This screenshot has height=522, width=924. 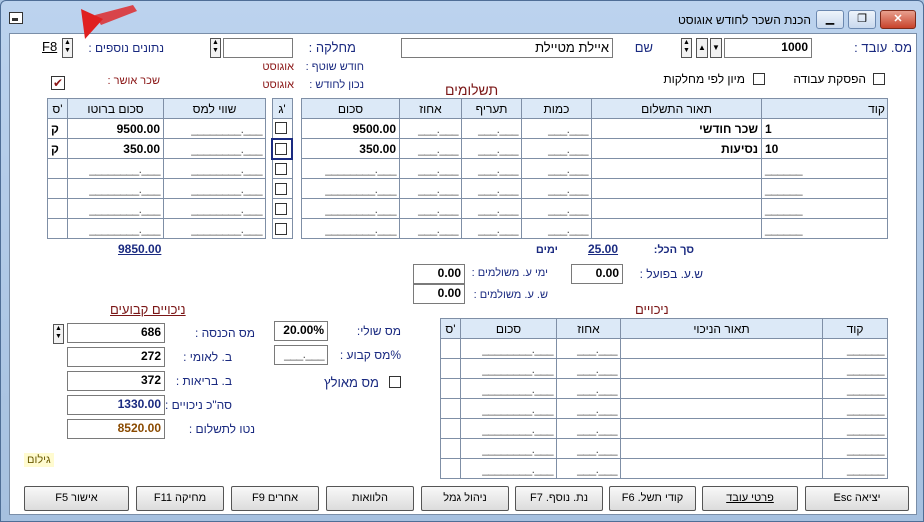 What do you see at coordinates (156, 148) in the screenshot?
I see `table-row: ק 350.00 ________.___` at bounding box center [156, 148].